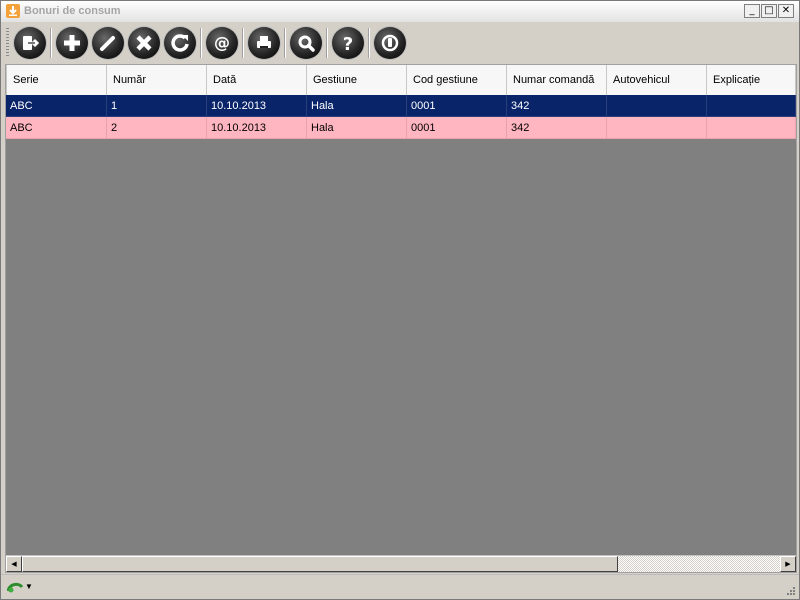  Describe the element at coordinates (751, 80) in the screenshot. I see `column-header-explicatie: Explicație` at that location.